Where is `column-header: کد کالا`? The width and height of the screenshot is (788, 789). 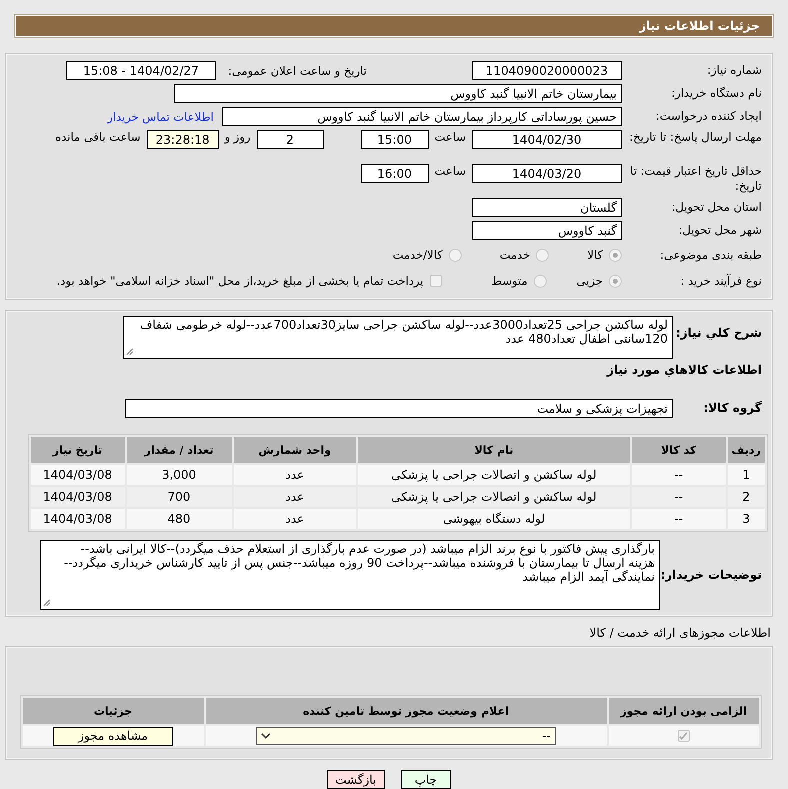 column-header: کد کالا is located at coordinates (679, 450).